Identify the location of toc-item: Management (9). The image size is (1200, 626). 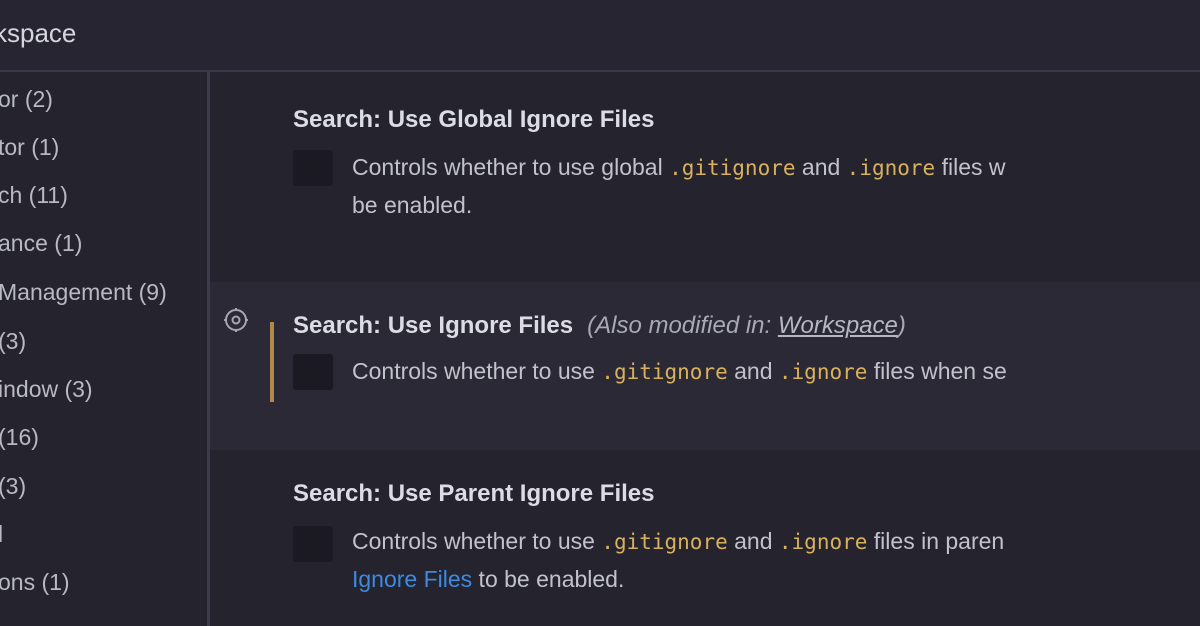
(83, 292).